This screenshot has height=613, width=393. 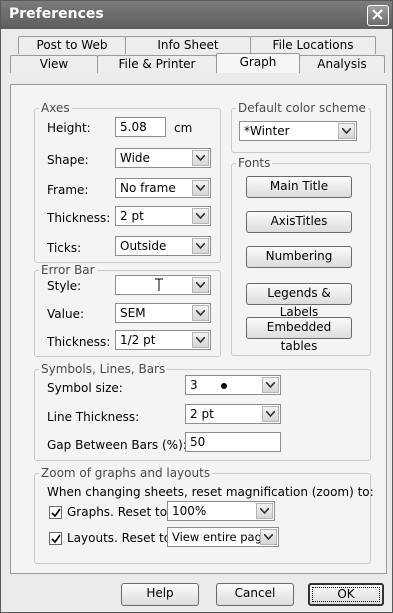 What do you see at coordinates (299, 187) in the screenshot?
I see `main-title-font-button: Main Title` at bounding box center [299, 187].